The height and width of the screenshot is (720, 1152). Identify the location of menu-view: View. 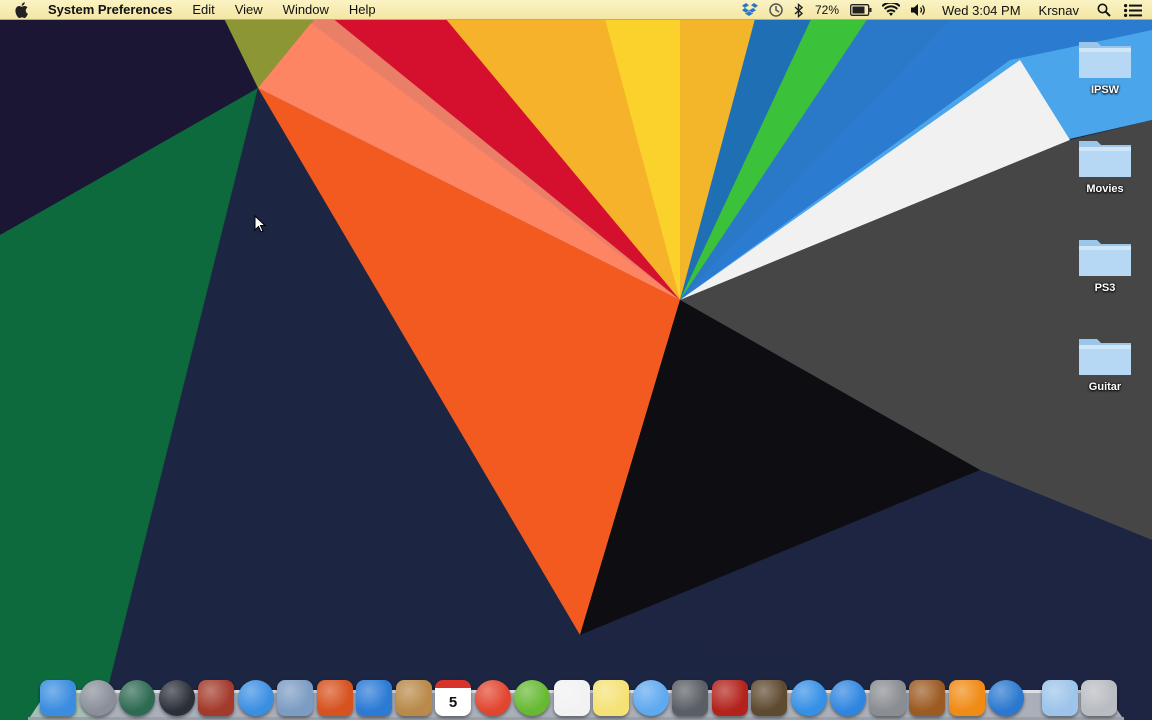
(249, 10).